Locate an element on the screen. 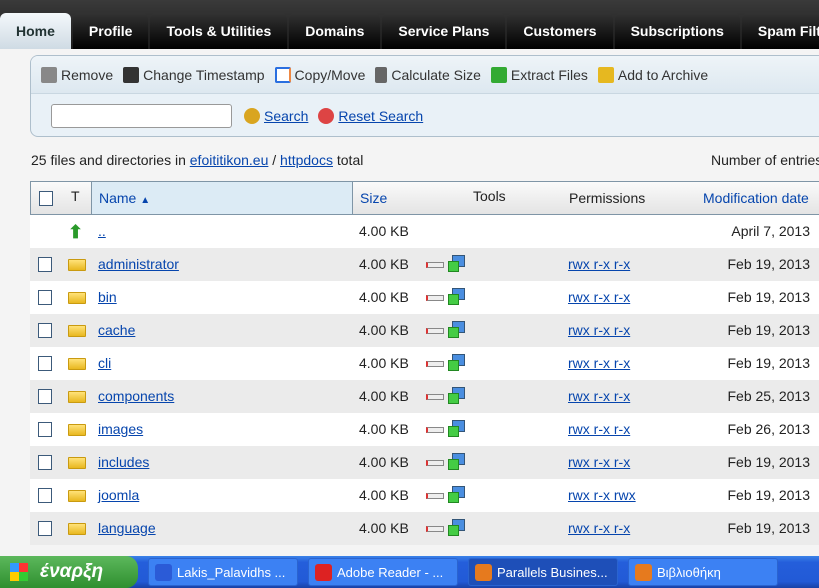  table-row: cli 4.00 KB rwx r-x r-x Feb 19, 2013 is located at coordinates (424, 363).